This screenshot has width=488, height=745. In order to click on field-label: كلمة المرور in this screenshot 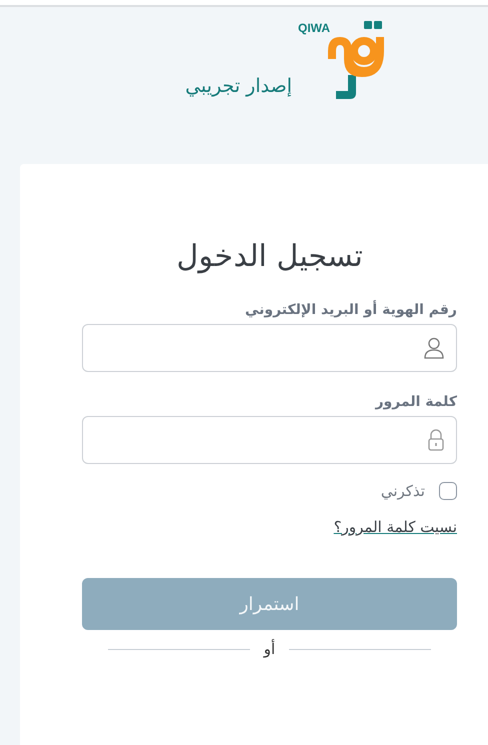, I will do `click(415, 402)`.